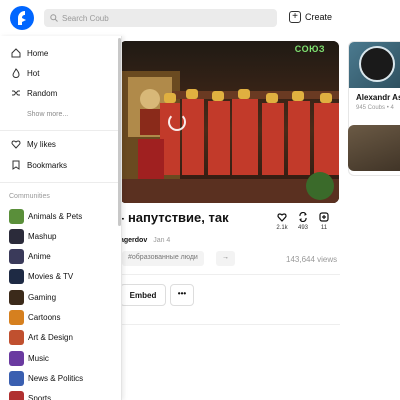 This screenshot has width=400, height=400. Describe the element at coordinates (38, 358) in the screenshot. I see `community-label: Music` at that location.